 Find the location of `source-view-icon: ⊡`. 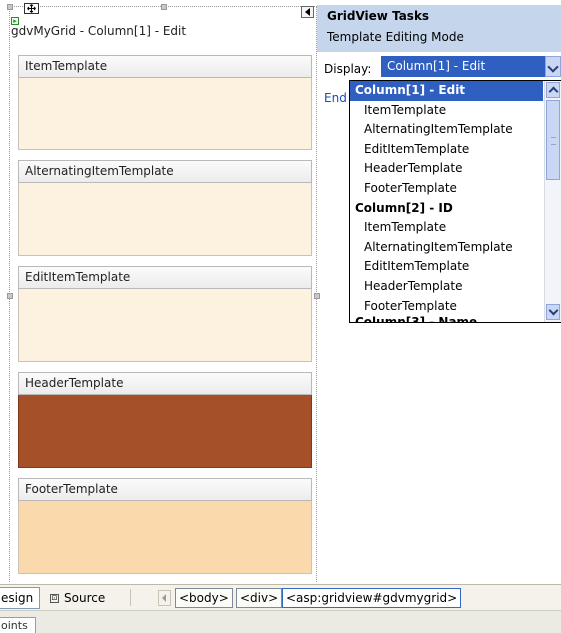

source-view-icon: ⊡ is located at coordinates (54, 598).